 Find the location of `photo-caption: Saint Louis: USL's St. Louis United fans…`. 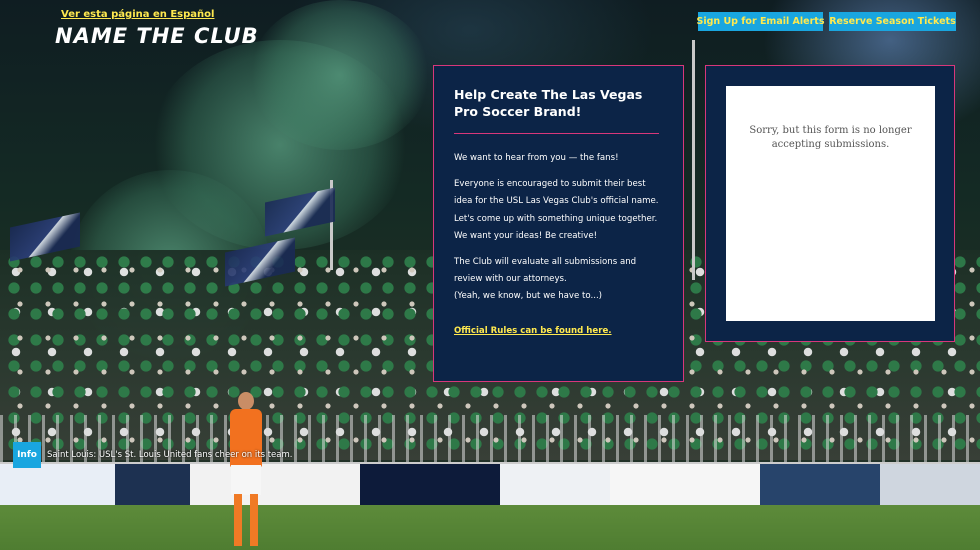

photo-caption: Saint Louis: USL's St. Louis United fans… is located at coordinates (170, 455).